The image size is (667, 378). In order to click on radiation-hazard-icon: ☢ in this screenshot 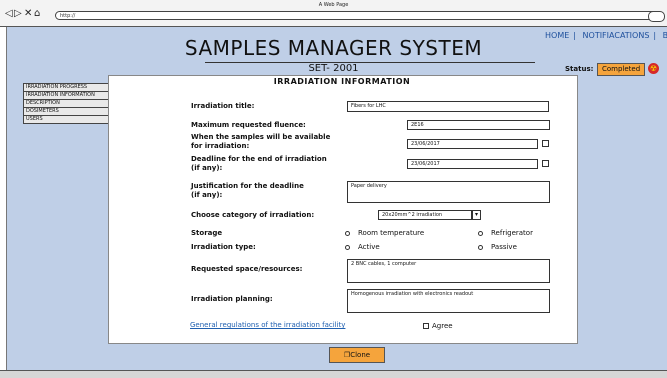, I will do `click(653, 68)`.